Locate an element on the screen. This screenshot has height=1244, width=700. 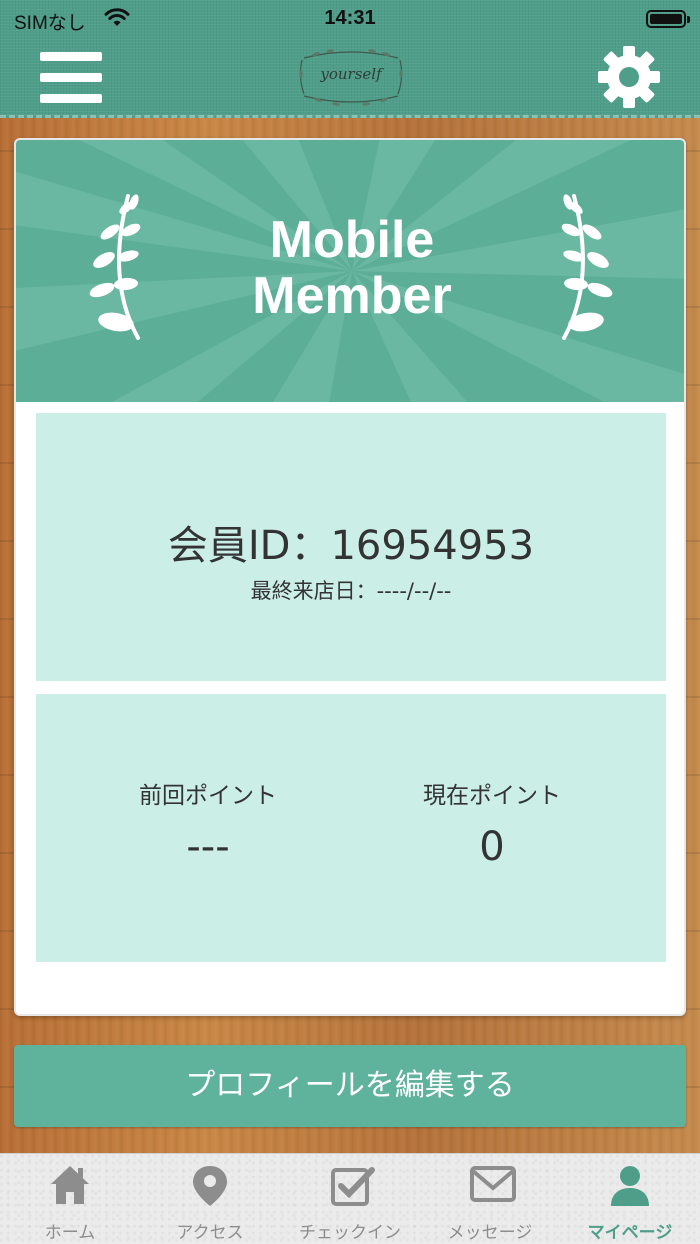
tab-mypage: マイページ is located at coordinates (630, 1199).